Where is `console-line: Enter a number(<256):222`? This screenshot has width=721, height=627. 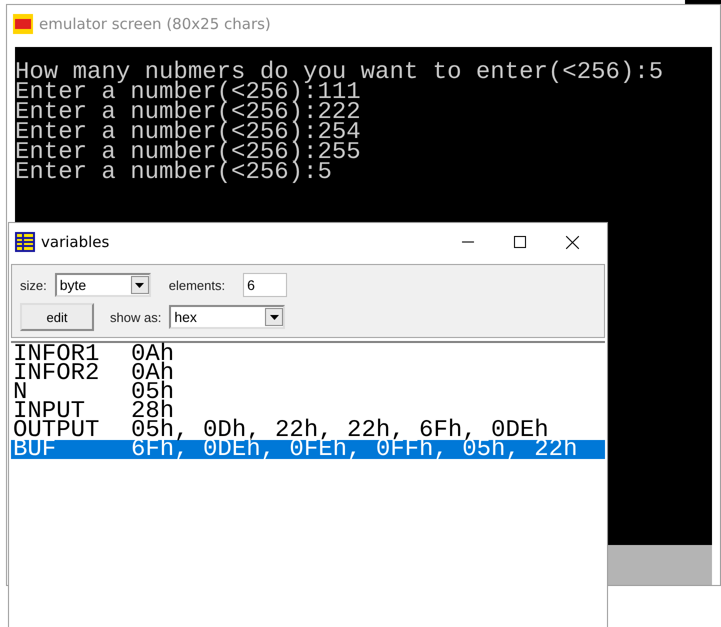
console-line: Enter a number(<256):222 is located at coordinates (188, 113).